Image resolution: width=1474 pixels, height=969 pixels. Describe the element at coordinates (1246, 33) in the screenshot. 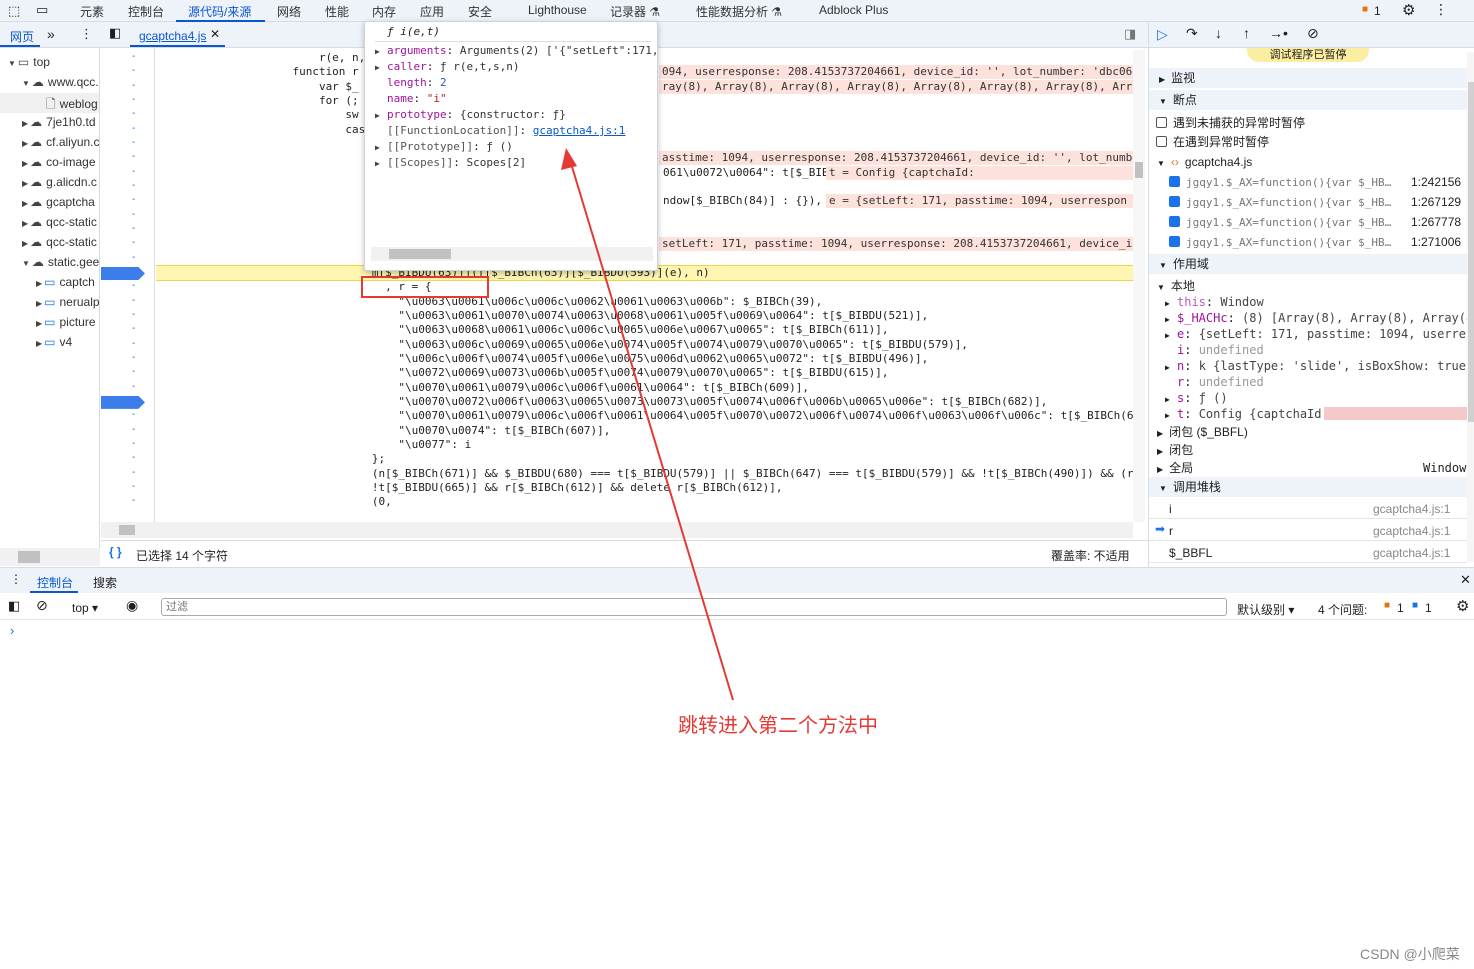

I see `step-out-icon: ↑` at that location.